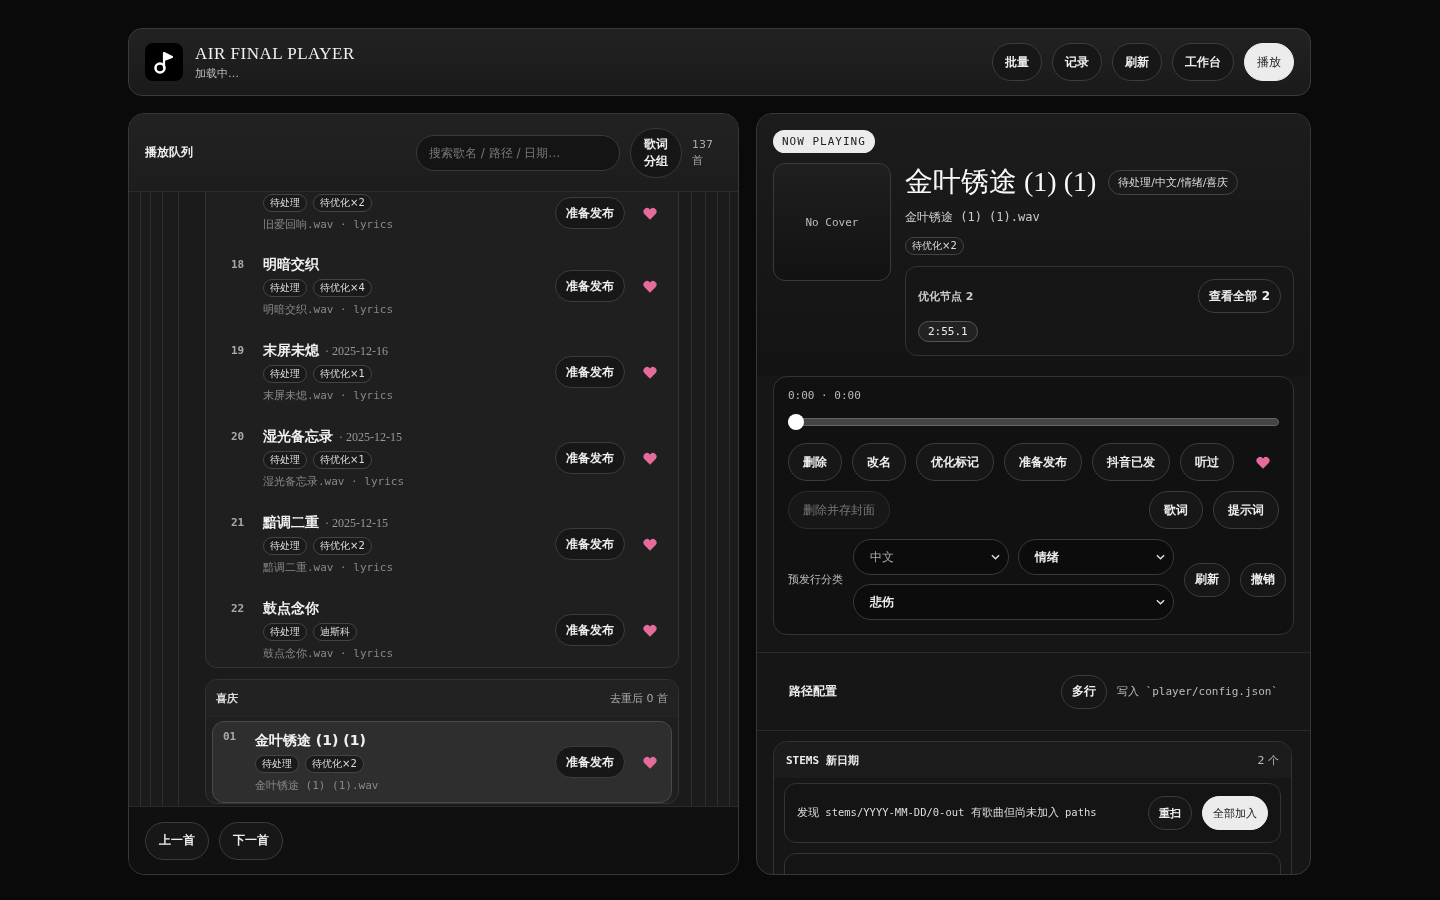 Image resolution: width=1440 pixels, height=900 pixels. I want to click on track-number: 01, so click(230, 736).